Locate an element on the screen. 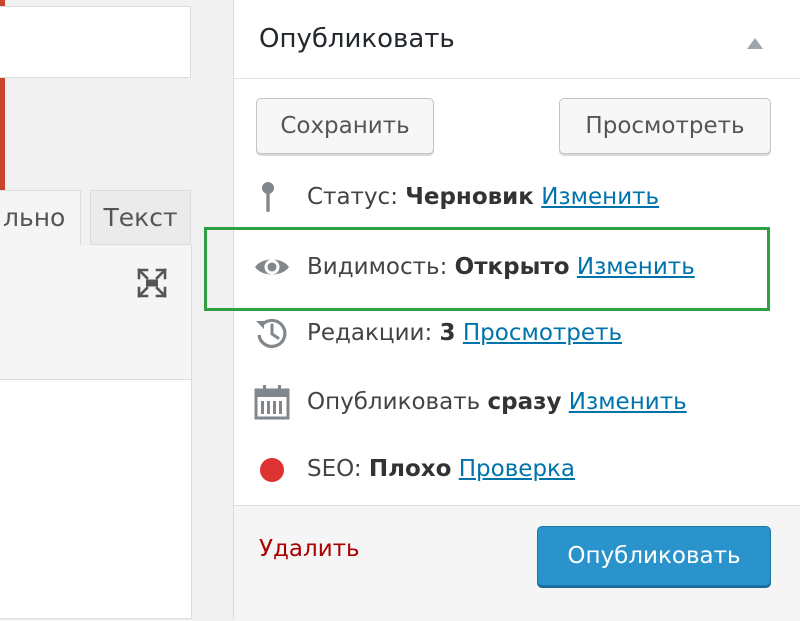  fullscreen-icon is located at coordinates (152, 283).